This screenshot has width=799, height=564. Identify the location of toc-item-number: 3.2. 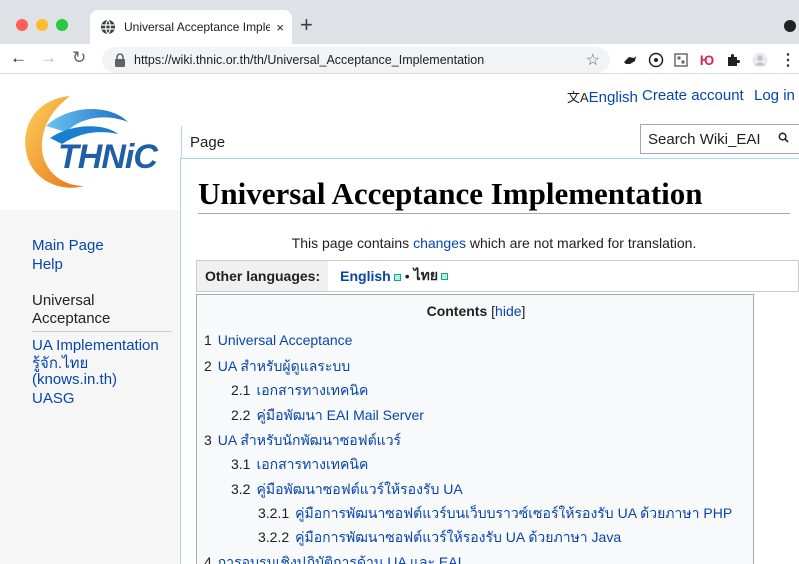
(241, 489).